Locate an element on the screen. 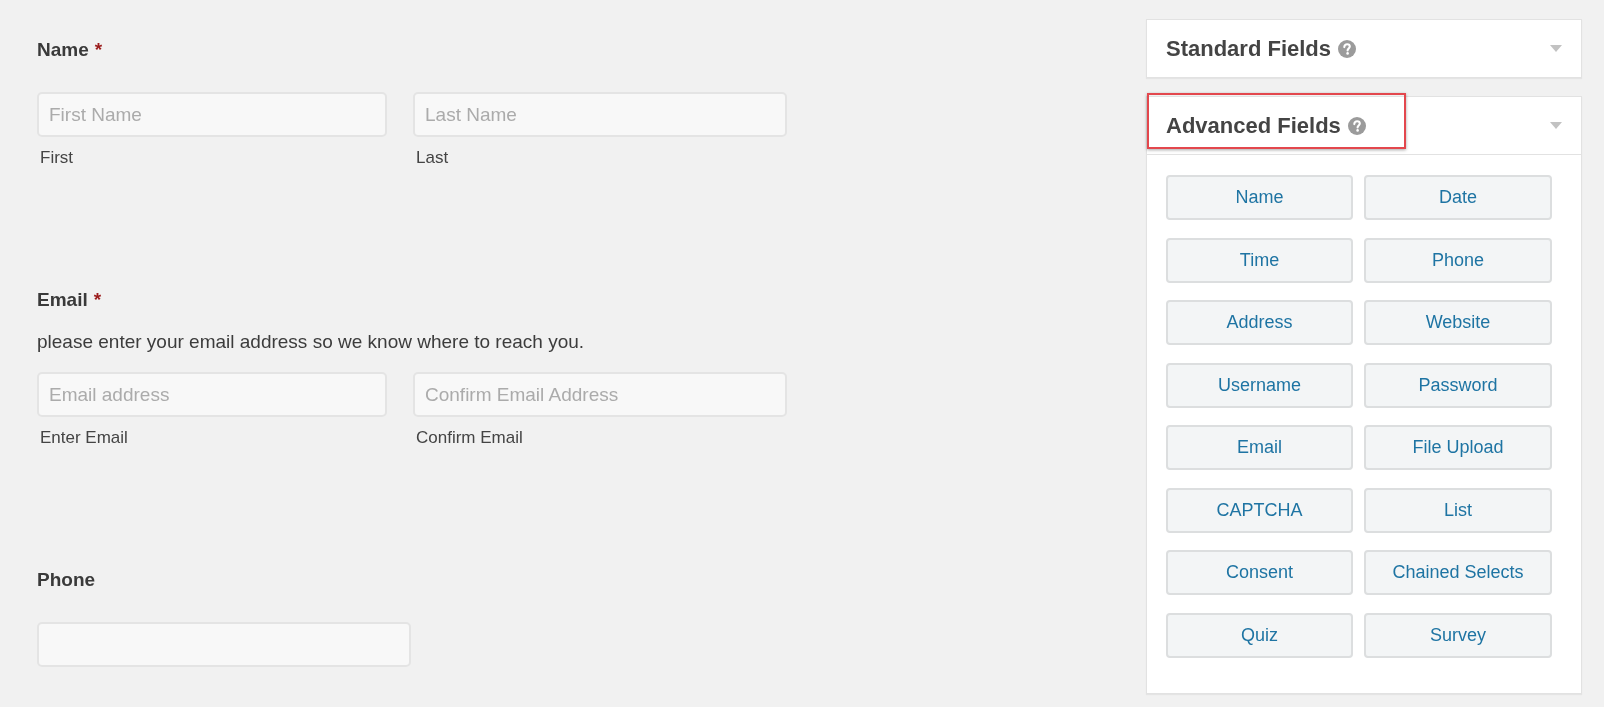 This screenshot has width=1604, height=707. section-title: Standard Fields is located at coordinates (1249, 48).